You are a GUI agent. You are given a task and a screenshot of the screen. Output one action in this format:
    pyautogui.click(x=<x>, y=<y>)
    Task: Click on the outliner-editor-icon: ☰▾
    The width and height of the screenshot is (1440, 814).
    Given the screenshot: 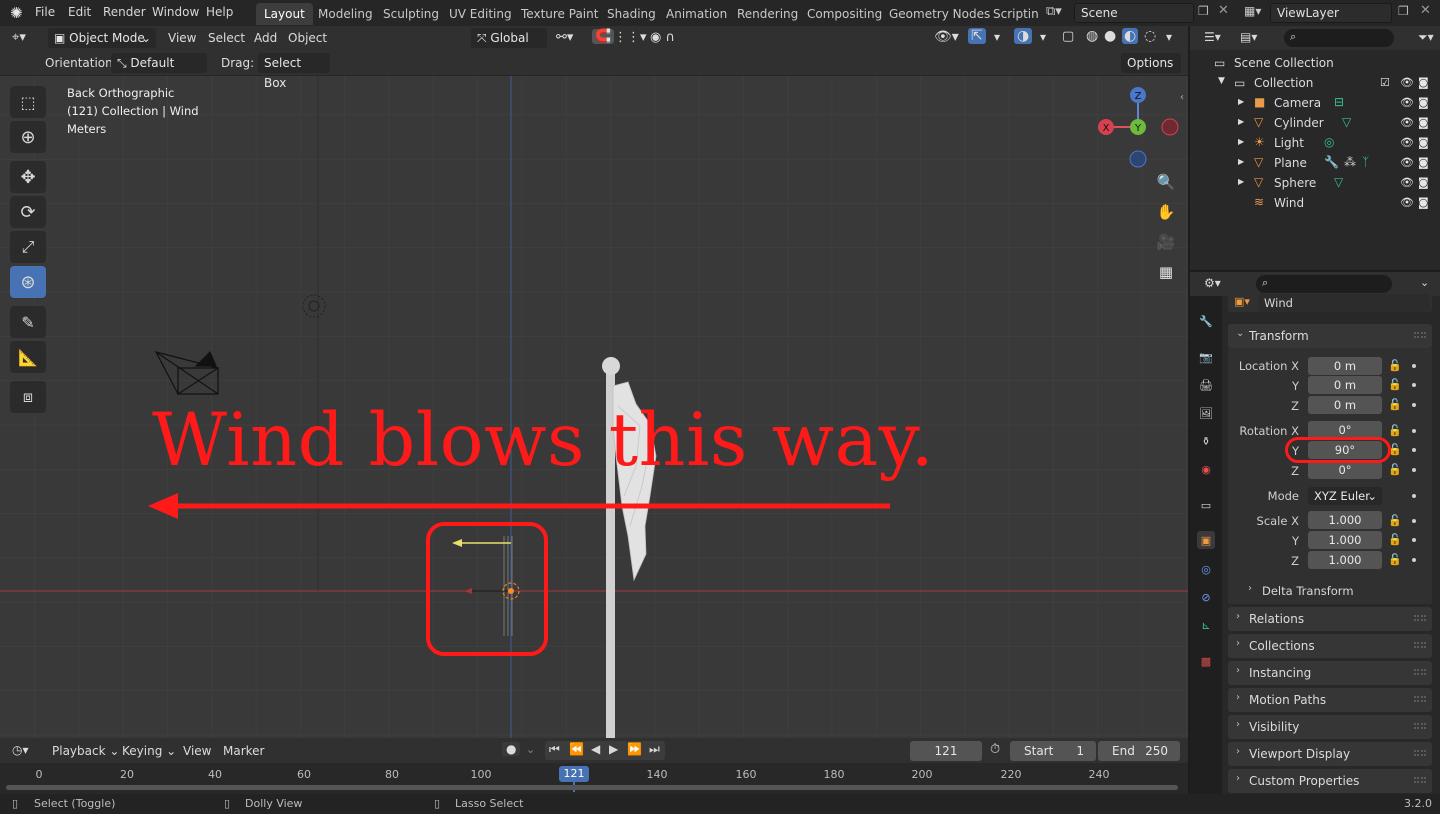 What is the action you would take?
    pyautogui.click(x=1212, y=37)
    